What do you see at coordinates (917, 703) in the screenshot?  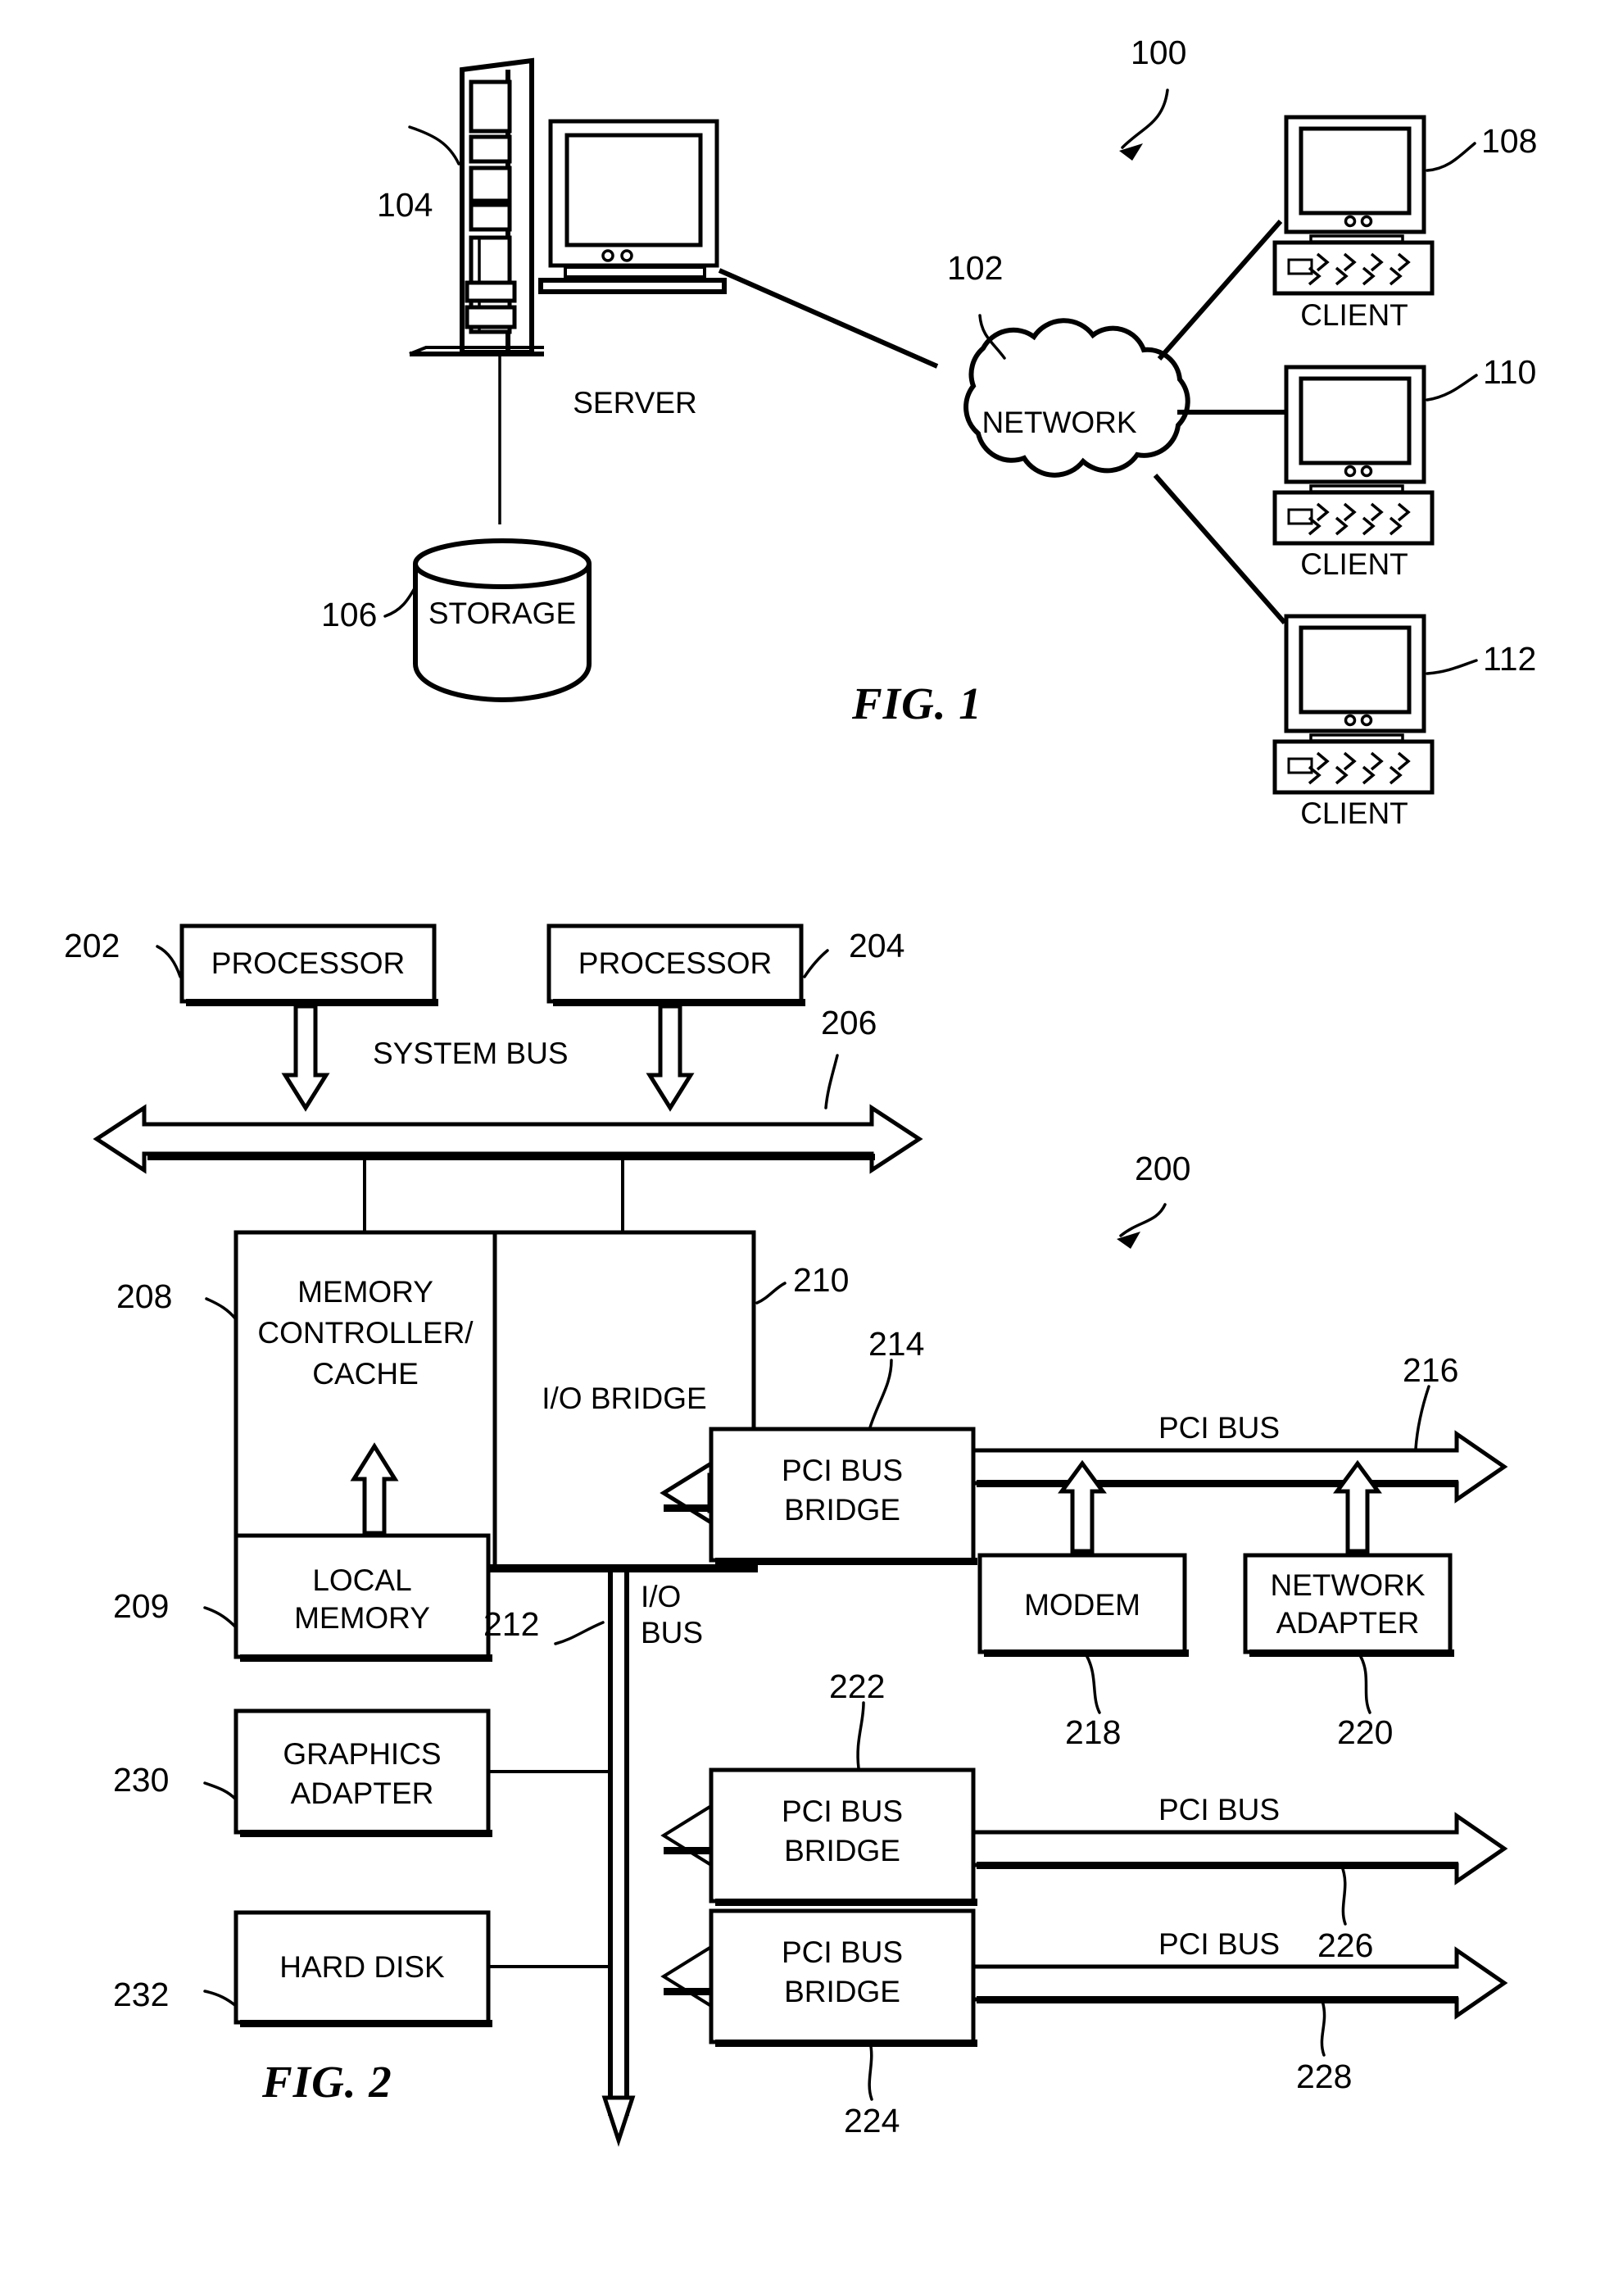 I see `figure-1-caption: FIG. 1` at bounding box center [917, 703].